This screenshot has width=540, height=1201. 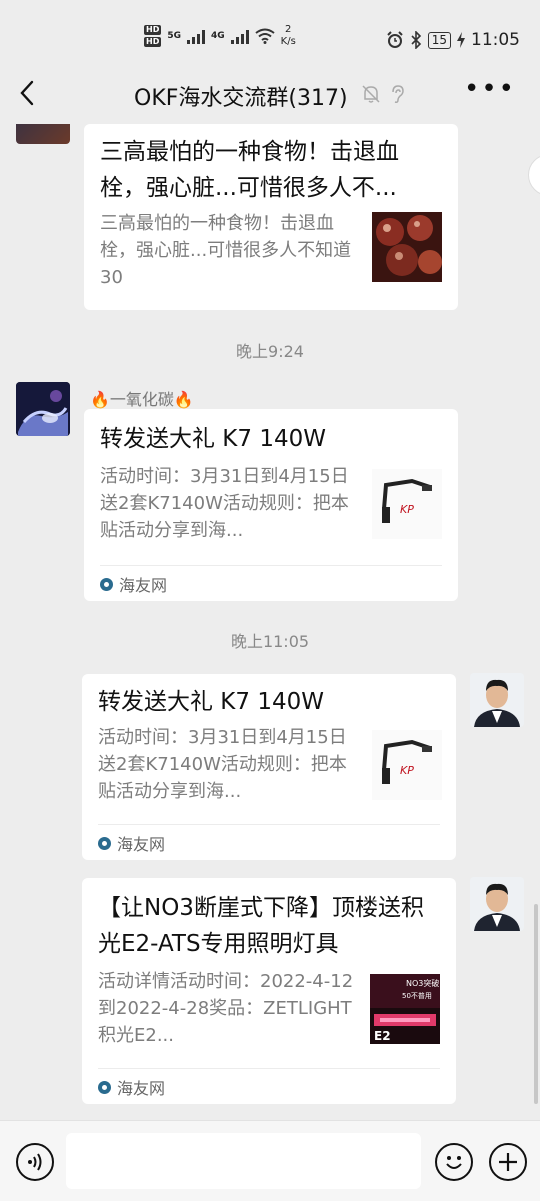 I want to click on status-bar: HD HD 5G 4G 2 K/s 15 11:05, so click(x=270, y=31).